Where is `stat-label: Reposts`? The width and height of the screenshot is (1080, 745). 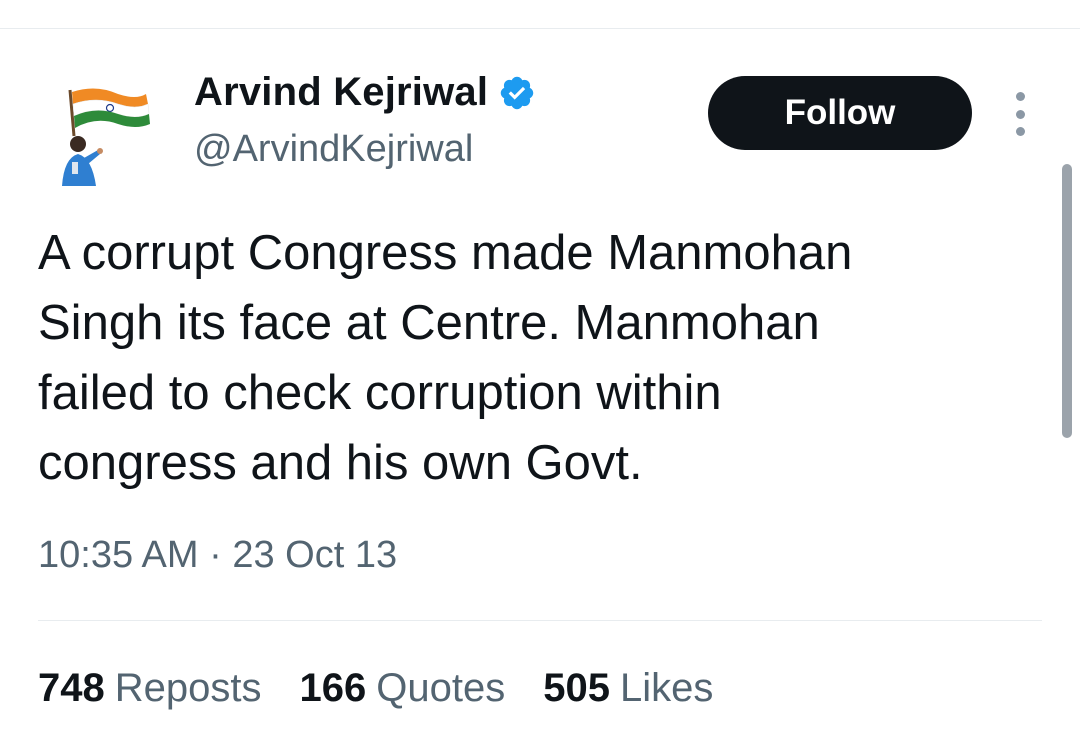
stat-label: Reposts is located at coordinates (188, 688).